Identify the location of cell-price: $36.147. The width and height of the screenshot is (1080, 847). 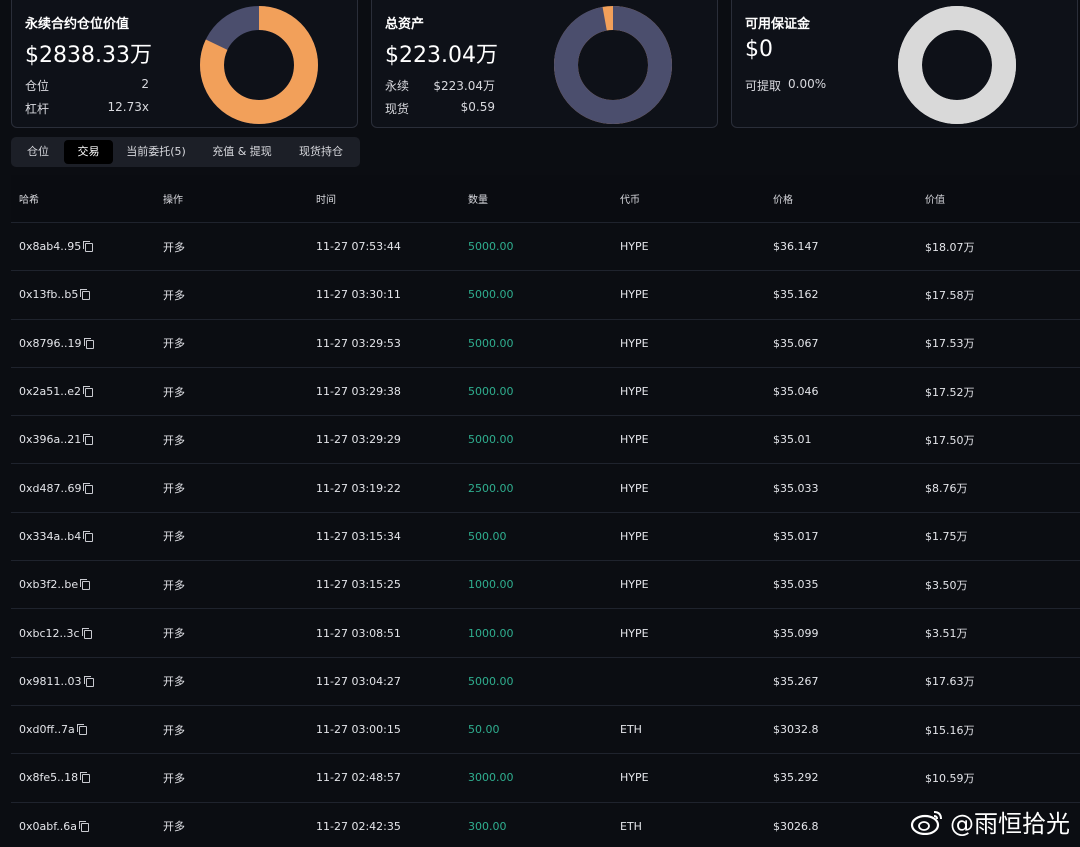
(796, 246).